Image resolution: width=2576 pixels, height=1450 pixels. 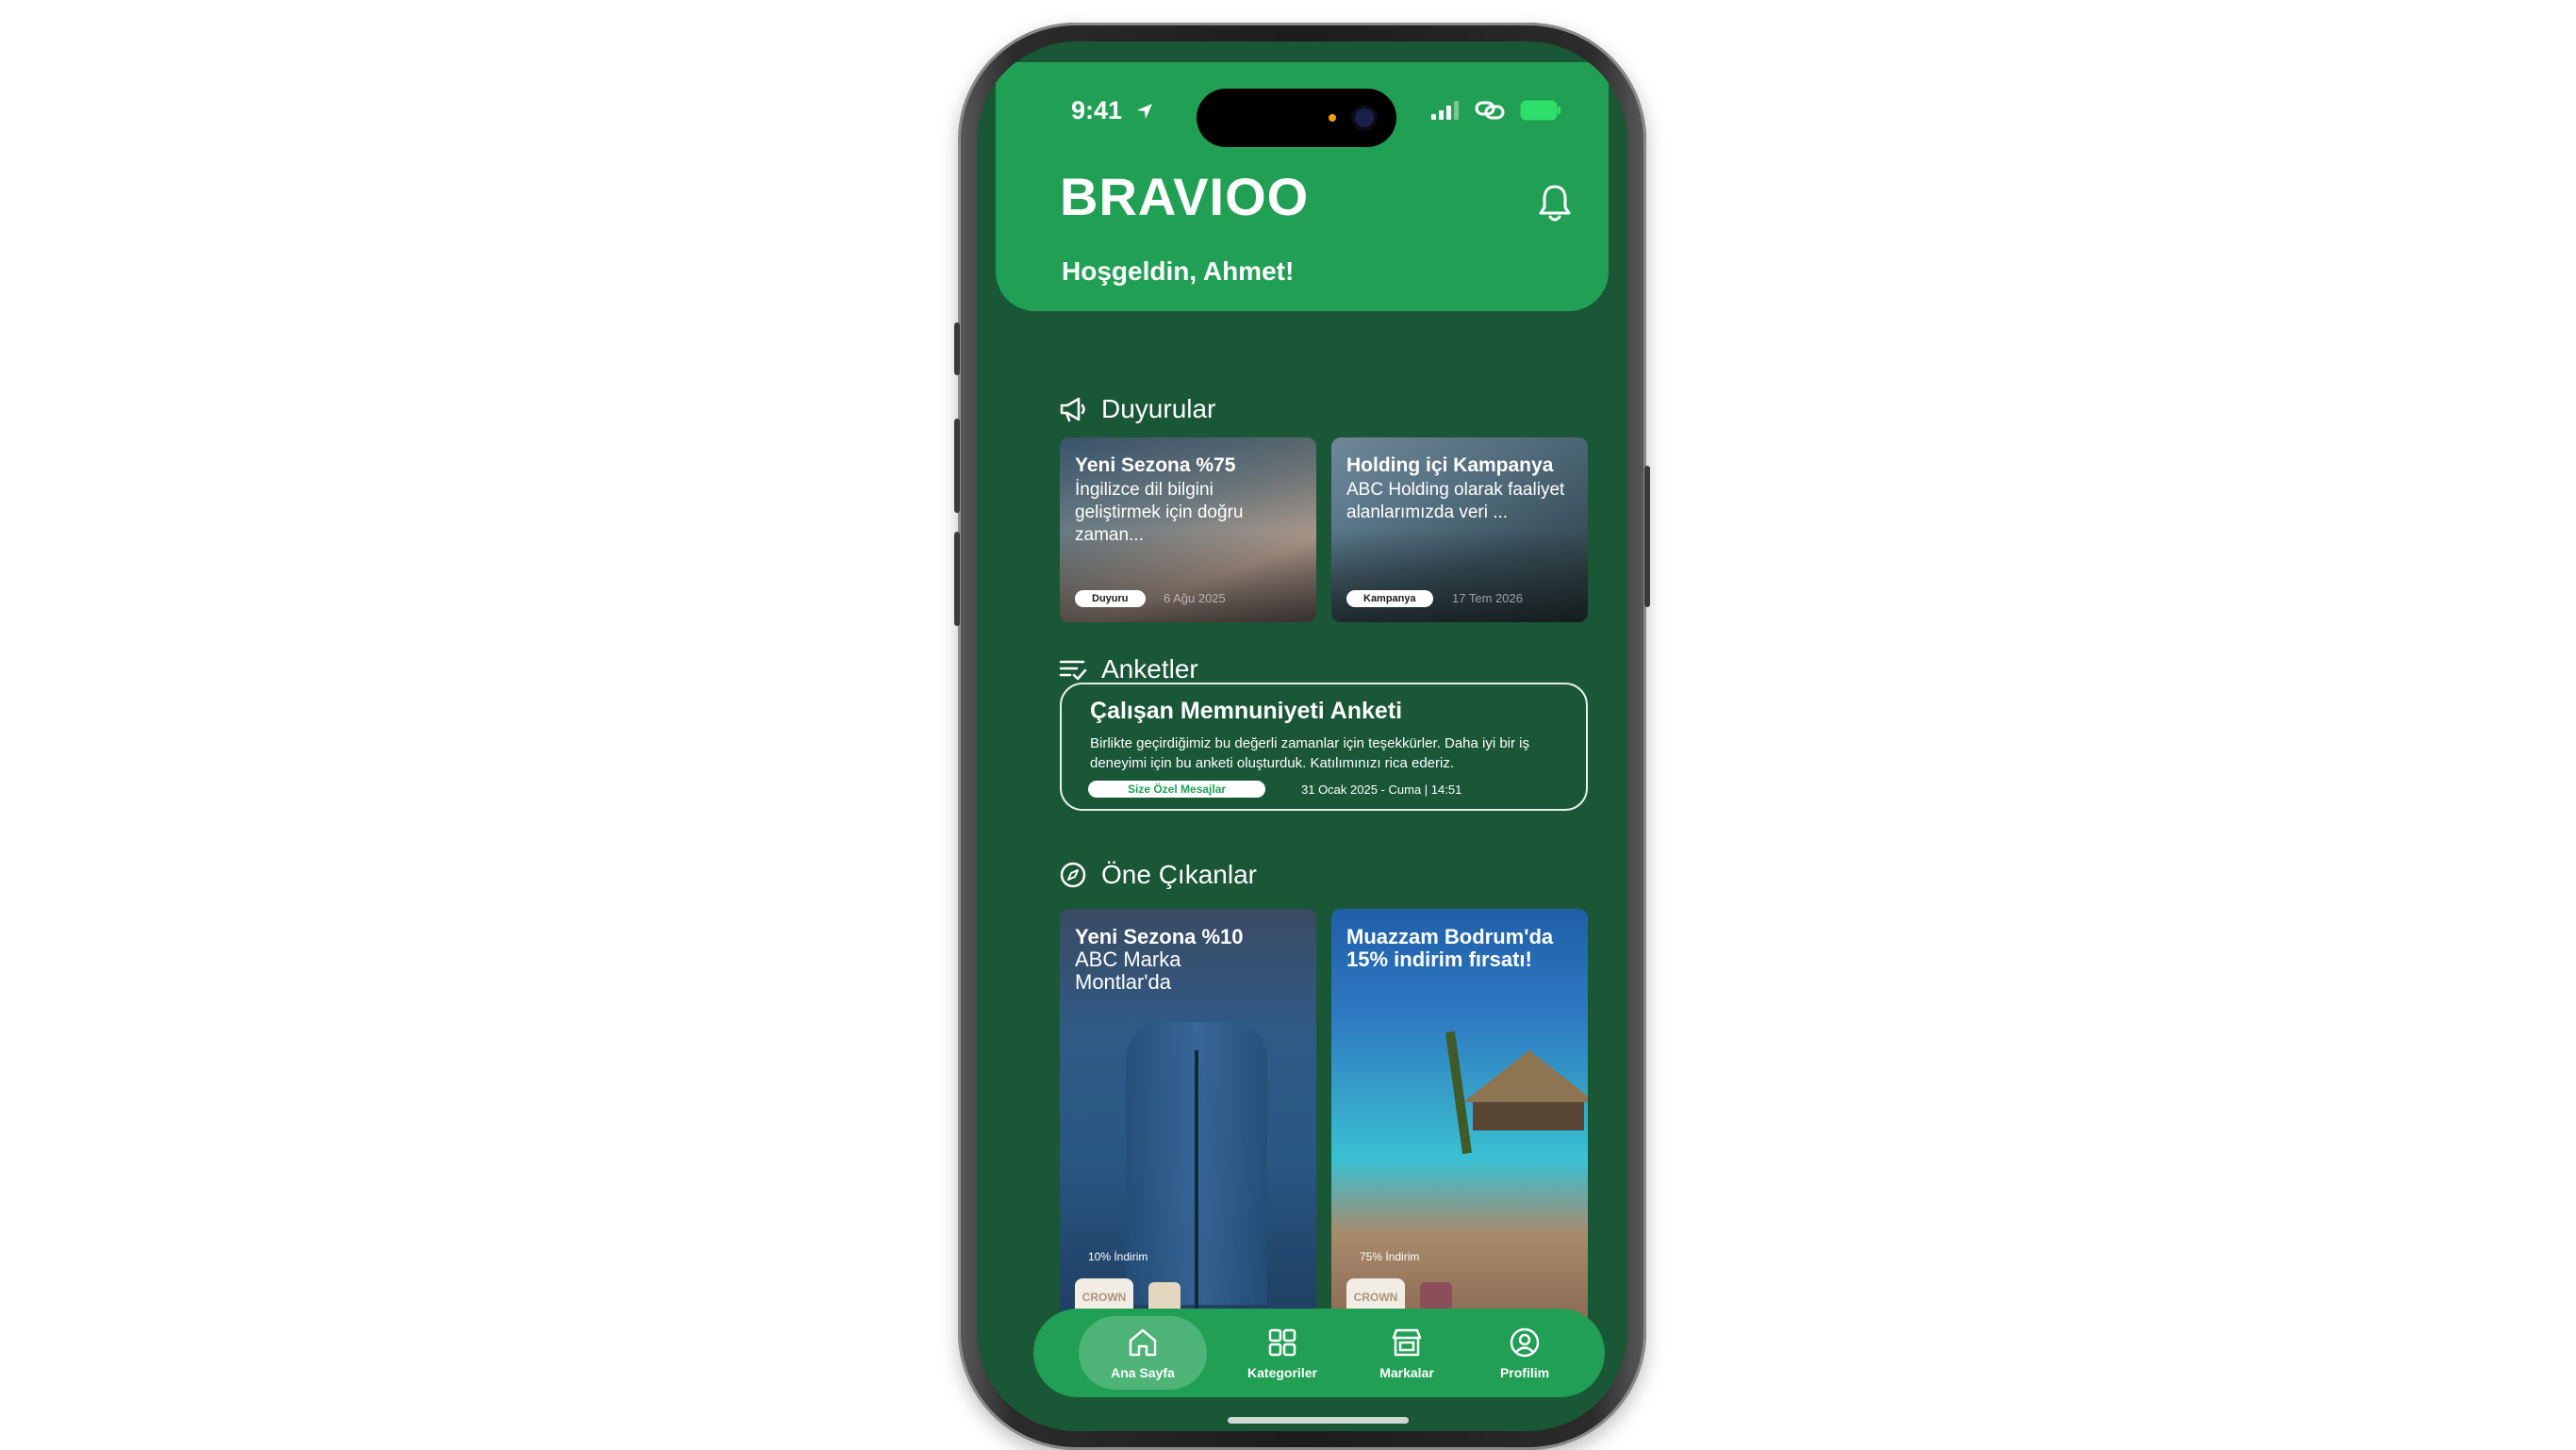 What do you see at coordinates (1246, 711) in the screenshot?
I see `survey-title: Çalışan Memnuniyeti Anketi` at bounding box center [1246, 711].